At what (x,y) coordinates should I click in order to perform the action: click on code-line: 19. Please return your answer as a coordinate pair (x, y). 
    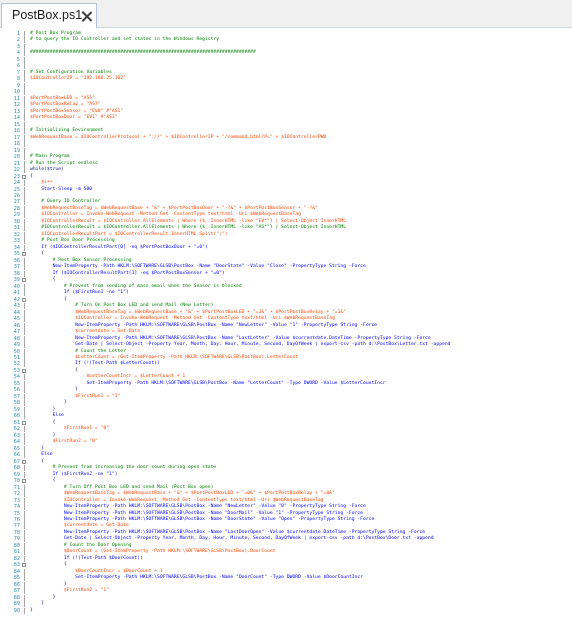
    Looking at the image, I should click on (286, 150).